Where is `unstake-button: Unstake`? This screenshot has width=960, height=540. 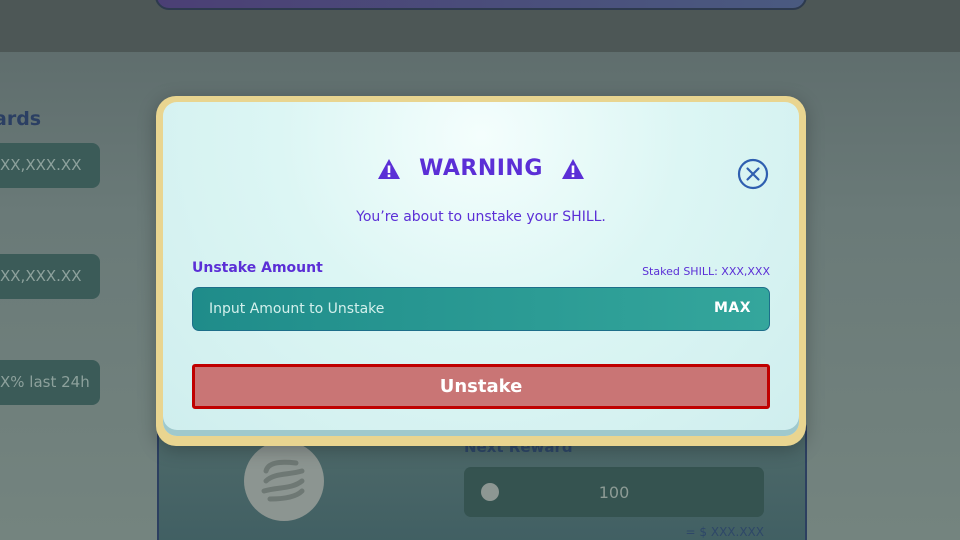 unstake-button: Unstake is located at coordinates (481, 386).